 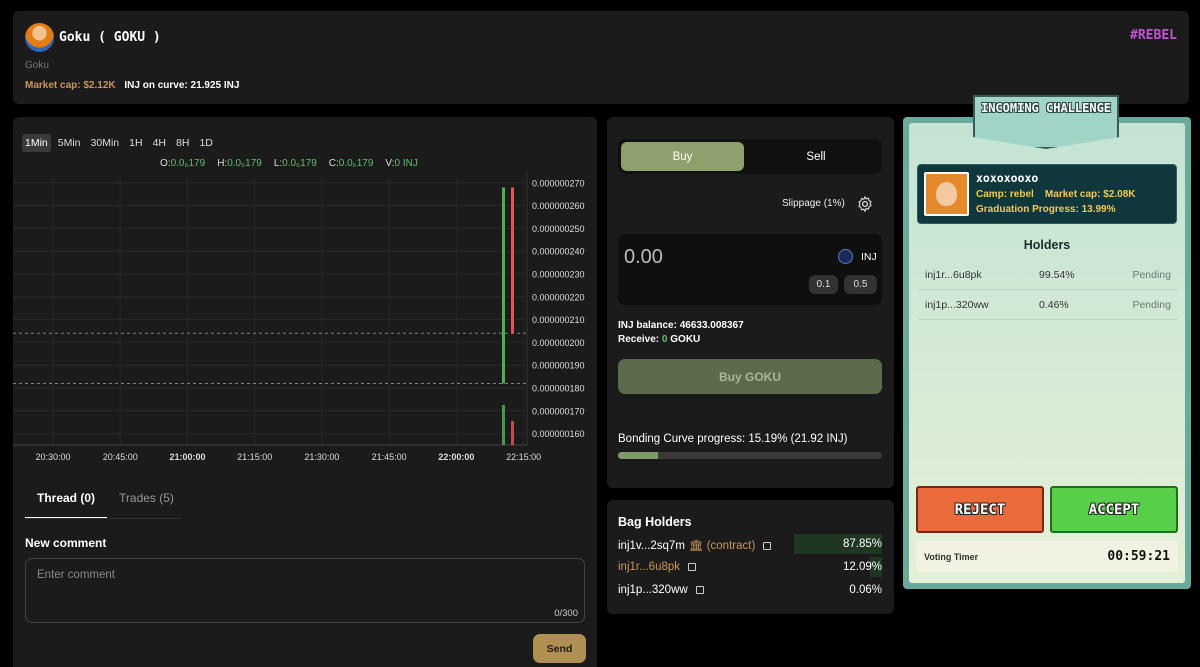 What do you see at coordinates (305, 590) in the screenshot?
I see `comment-input: Enter comment 0/300` at bounding box center [305, 590].